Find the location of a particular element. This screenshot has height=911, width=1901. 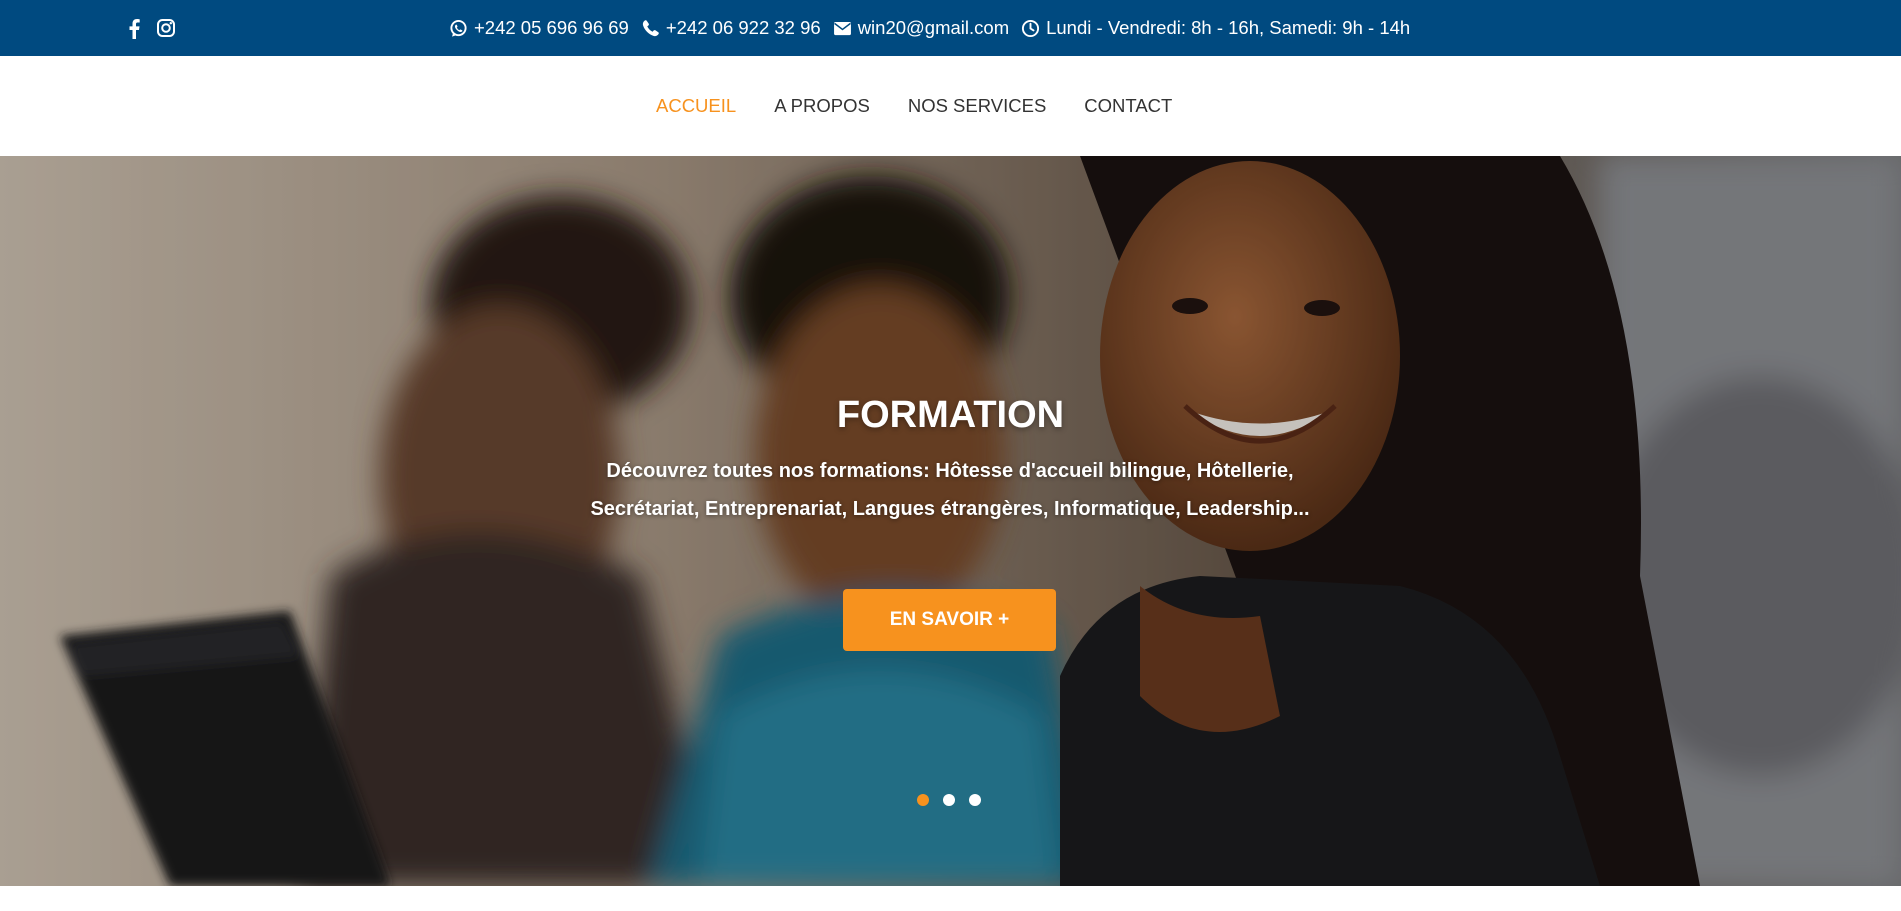

nav-item-accueil: ACCUEIL is located at coordinates (696, 106).